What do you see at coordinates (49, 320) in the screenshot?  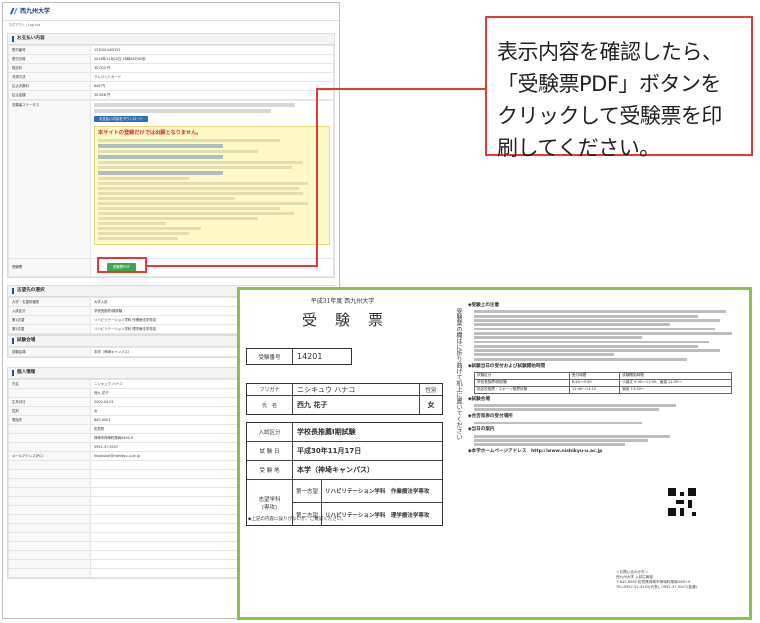 I see `row-label: 第1志望` at bounding box center [49, 320].